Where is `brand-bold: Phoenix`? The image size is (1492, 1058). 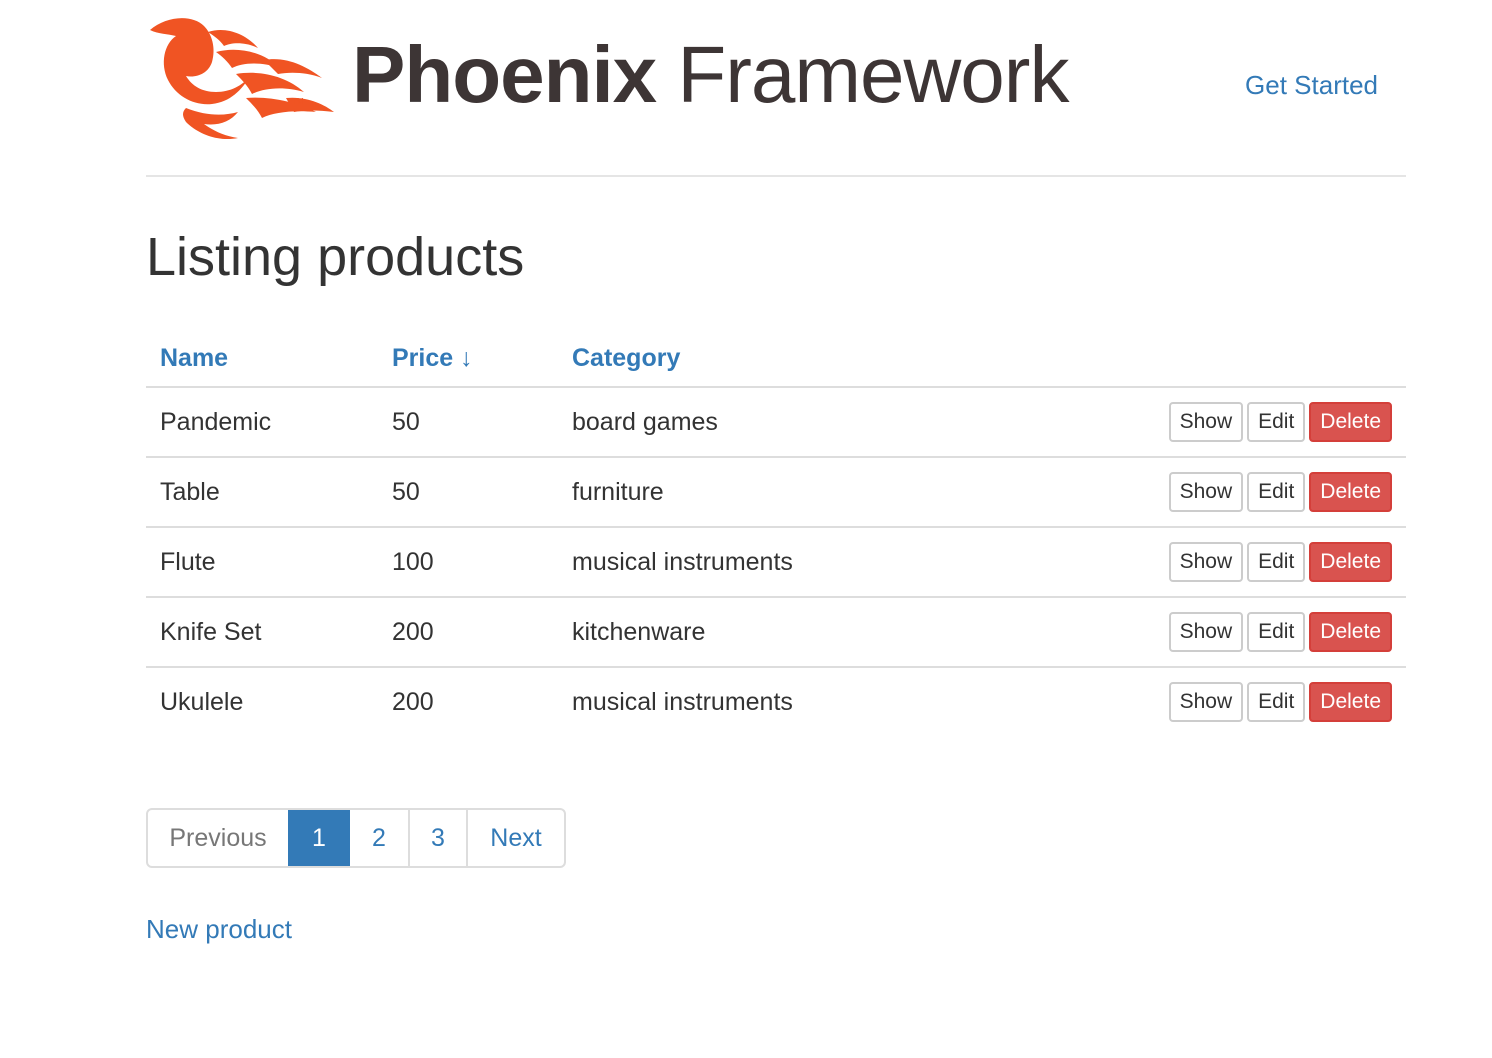 brand-bold: Phoenix is located at coordinates (504, 74).